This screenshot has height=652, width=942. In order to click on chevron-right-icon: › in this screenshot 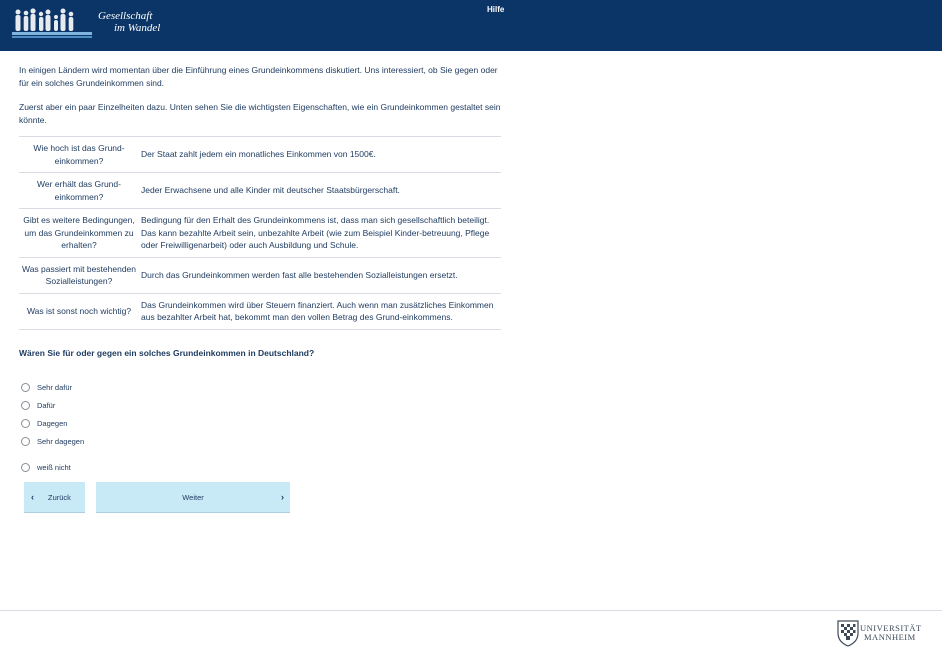, I will do `click(282, 497)`.